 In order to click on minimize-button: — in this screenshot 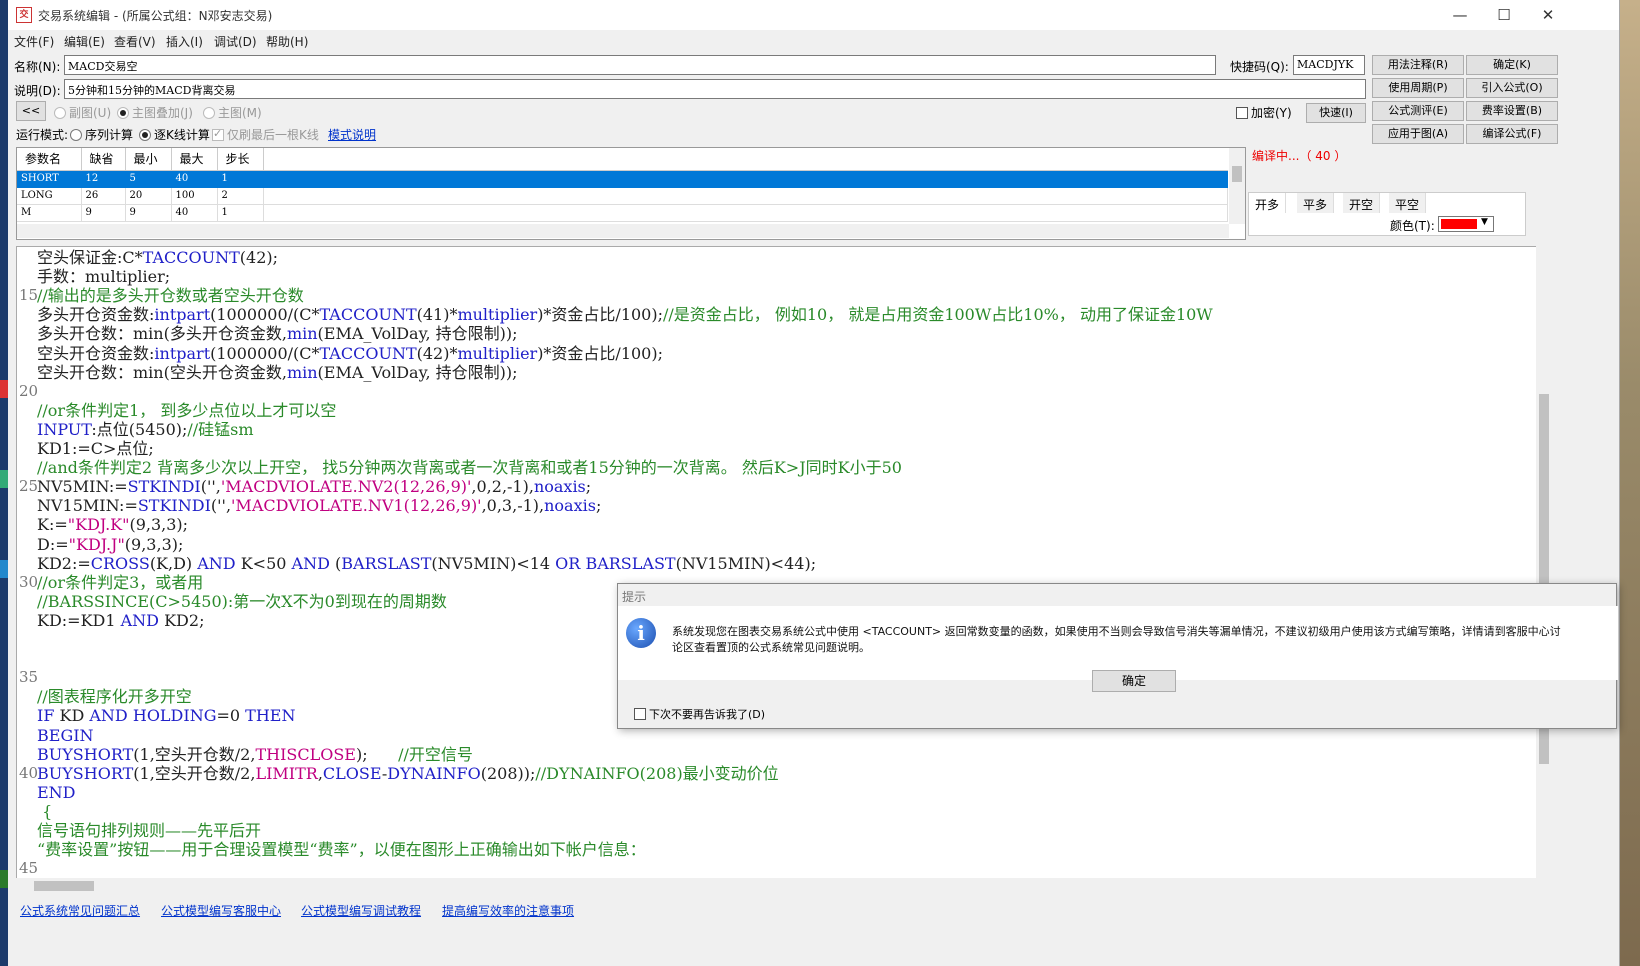, I will do `click(1460, 15)`.